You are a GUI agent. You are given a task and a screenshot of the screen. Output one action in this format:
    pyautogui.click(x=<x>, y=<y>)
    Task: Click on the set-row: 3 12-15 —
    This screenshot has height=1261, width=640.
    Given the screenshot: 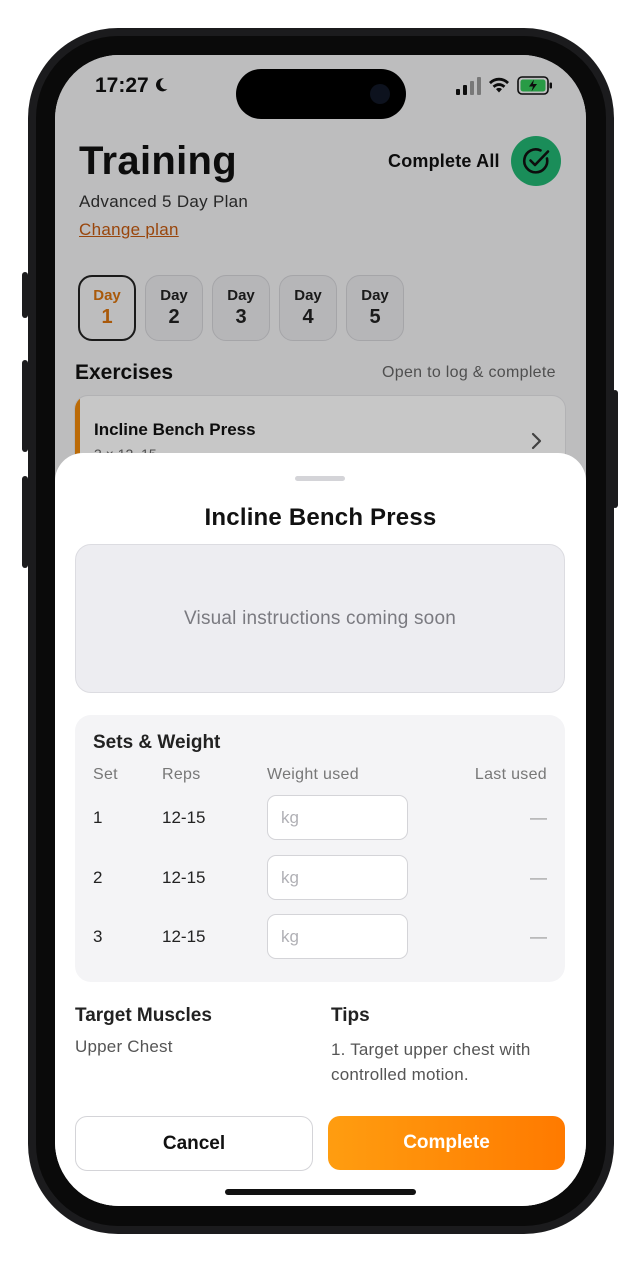 What is the action you would take?
    pyautogui.click(x=320, y=937)
    